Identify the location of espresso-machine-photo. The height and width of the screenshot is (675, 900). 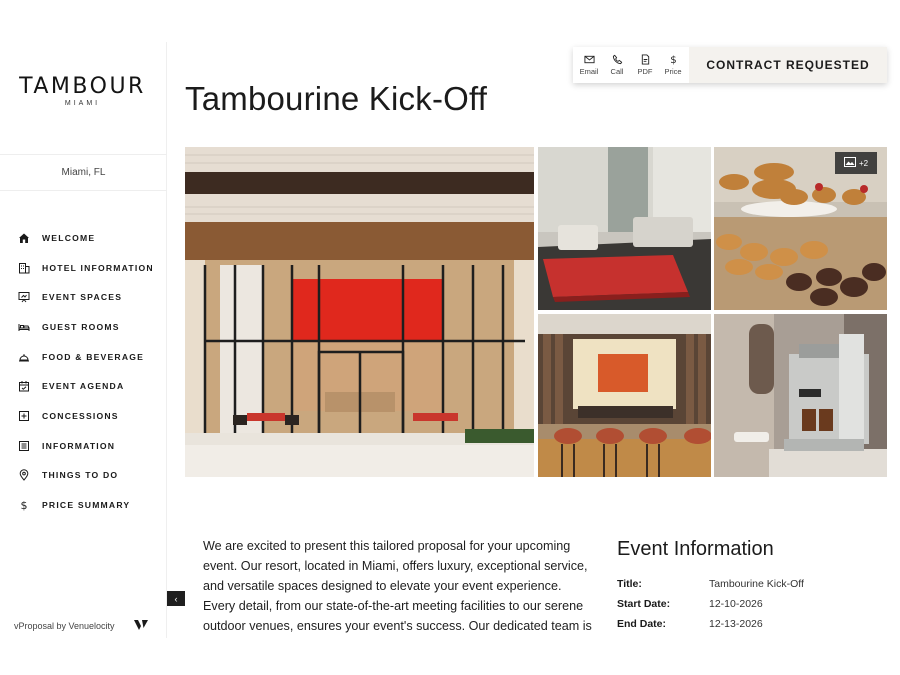
(800, 395).